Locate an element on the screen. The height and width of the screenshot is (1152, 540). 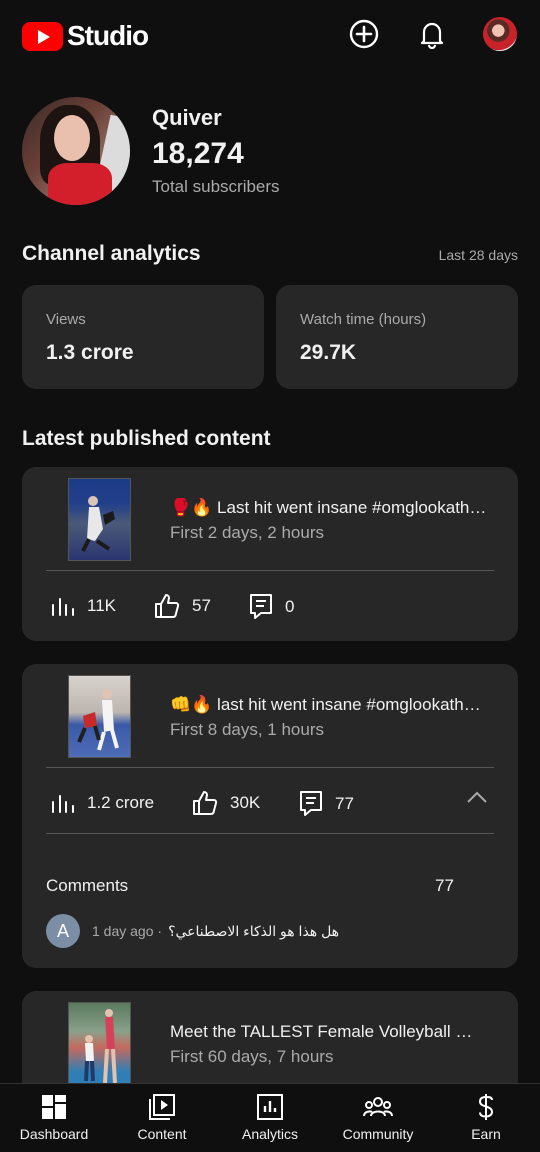
video-subtitle: First 8 days, 1 hours is located at coordinates (247, 729).